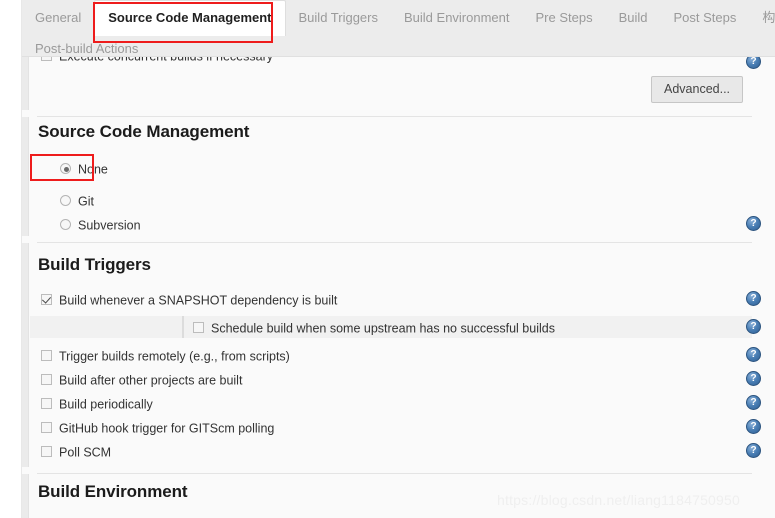 Image resolution: width=775 pixels, height=518 pixels. I want to click on section-title-build-environment: Build Environment, so click(113, 491).